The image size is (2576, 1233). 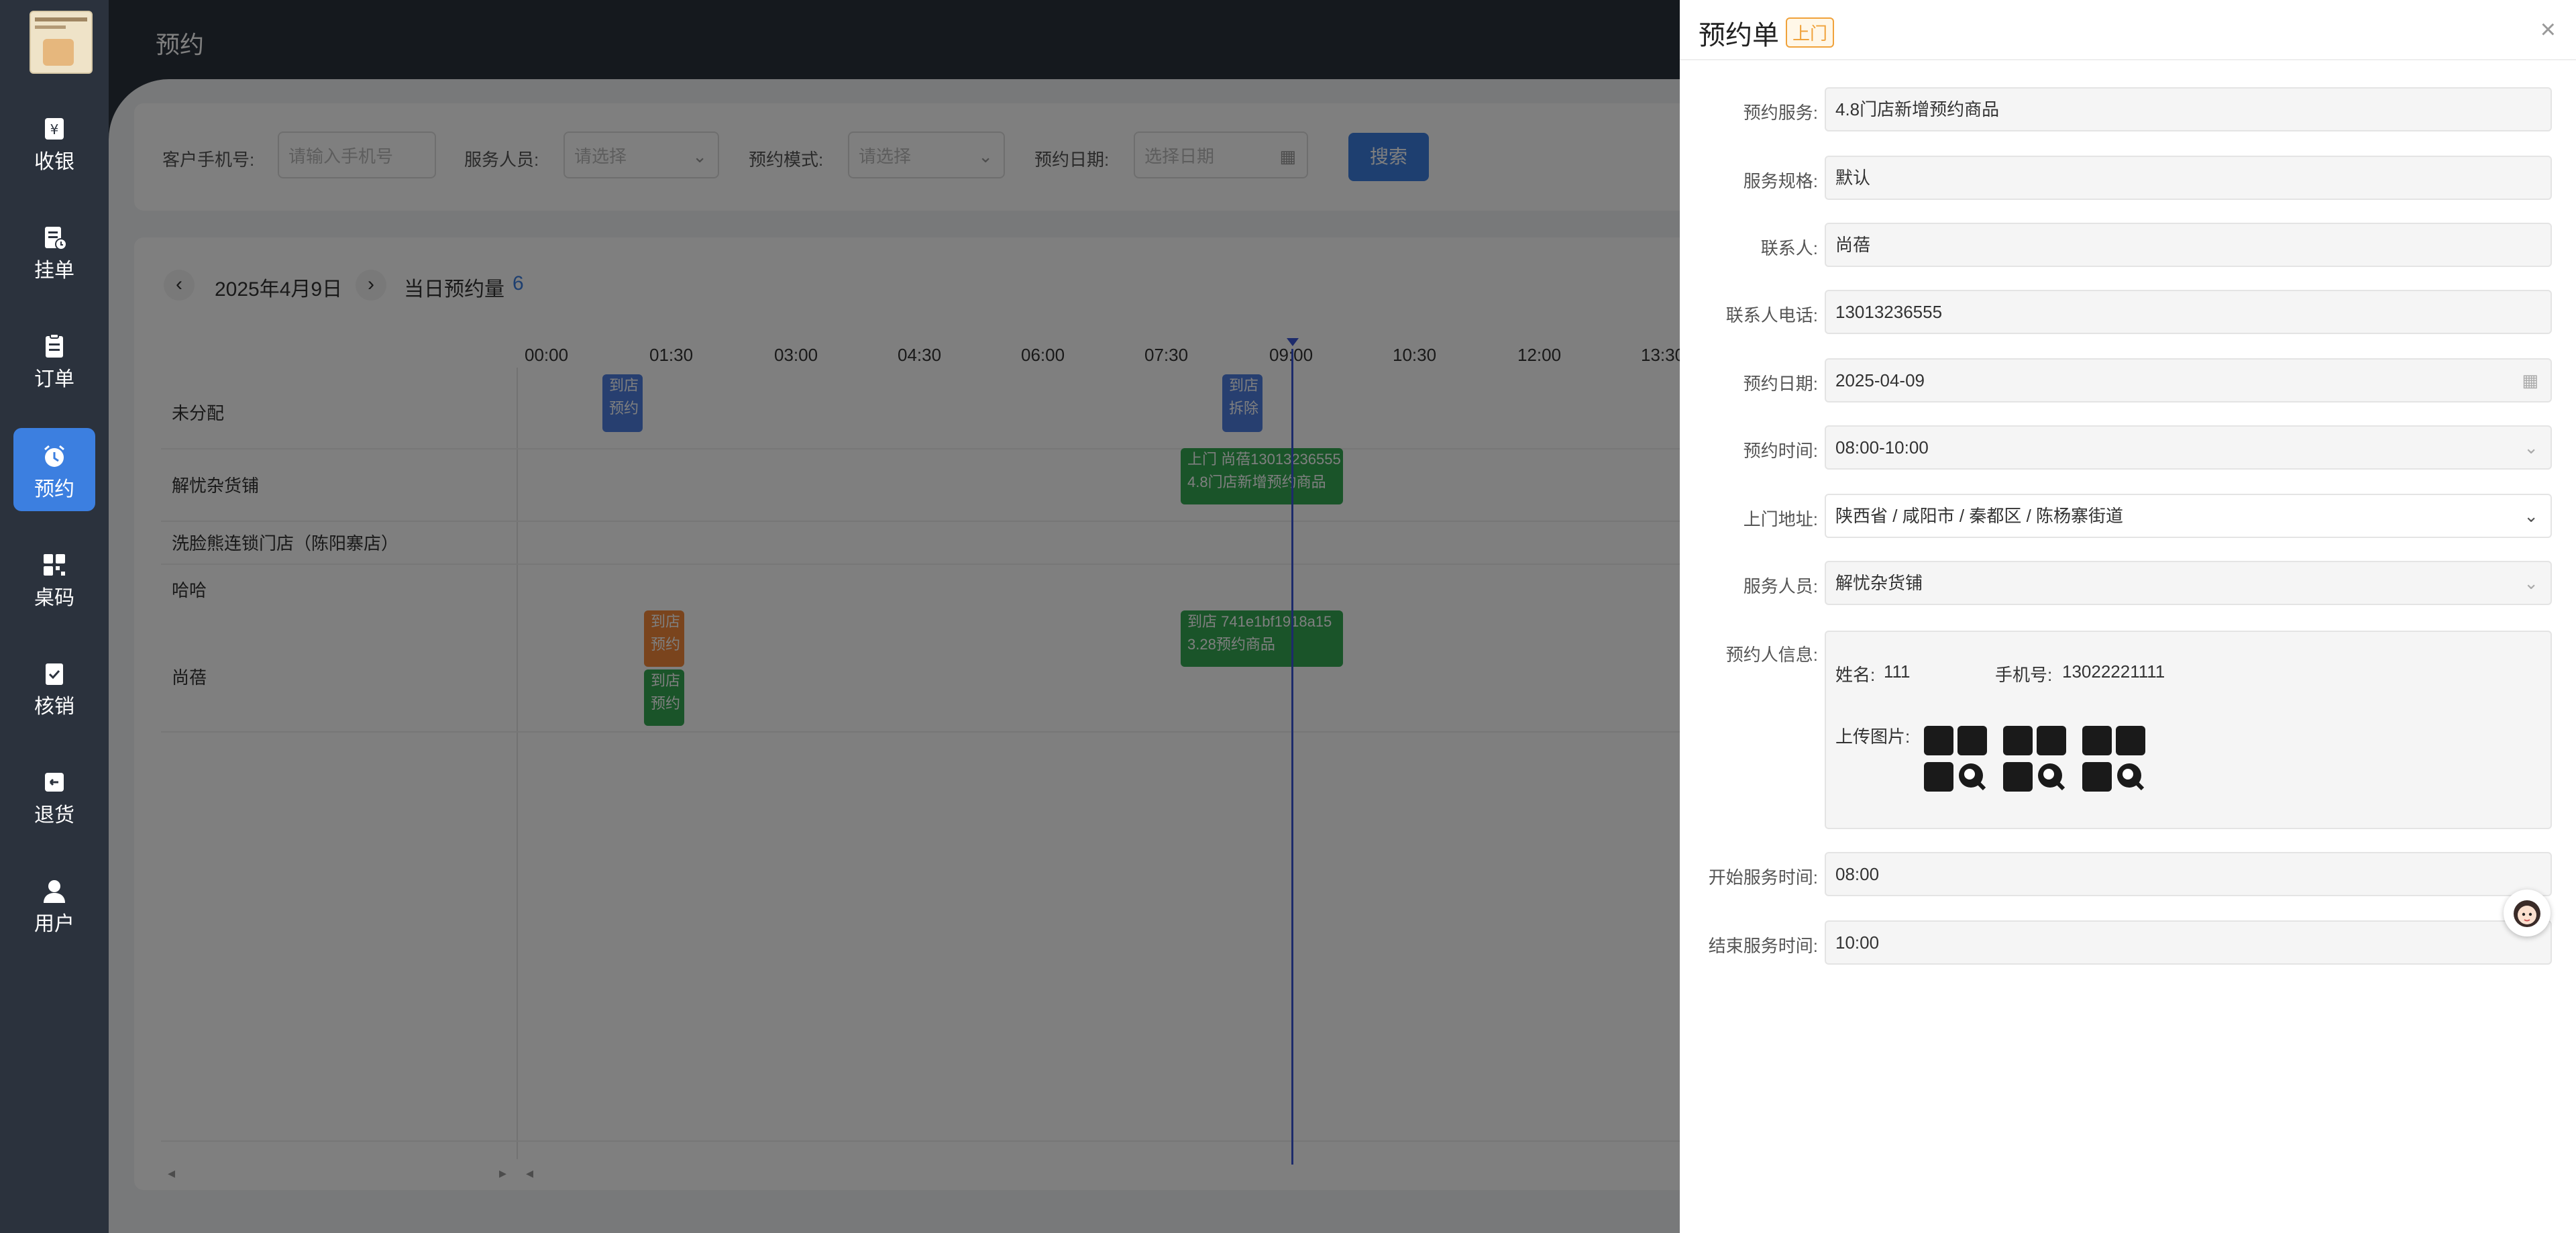 What do you see at coordinates (54, 271) in the screenshot?
I see `nav-label: 挂单` at bounding box center [54, 271].